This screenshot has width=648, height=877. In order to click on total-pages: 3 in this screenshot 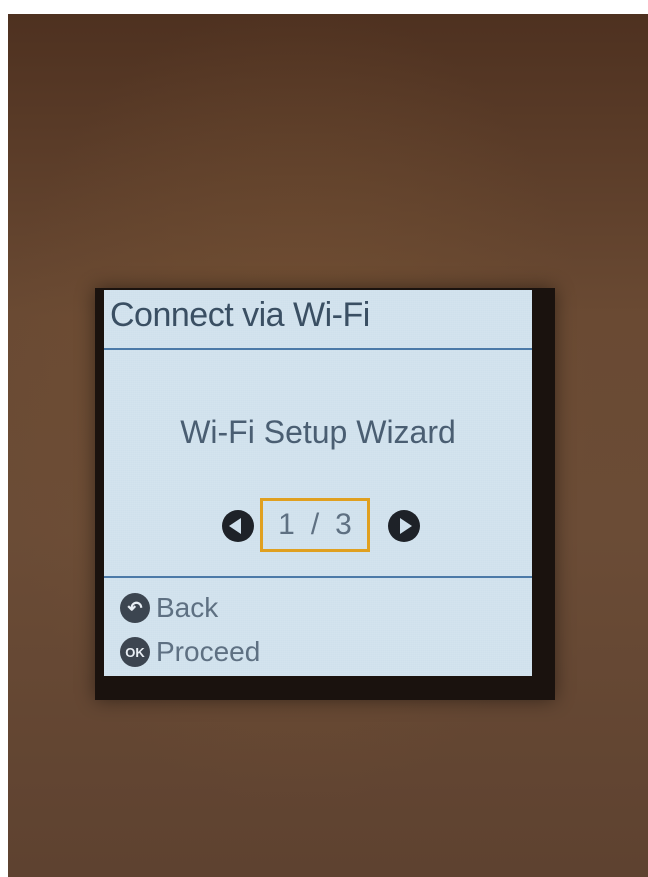, I will do `click(343, 524)`.